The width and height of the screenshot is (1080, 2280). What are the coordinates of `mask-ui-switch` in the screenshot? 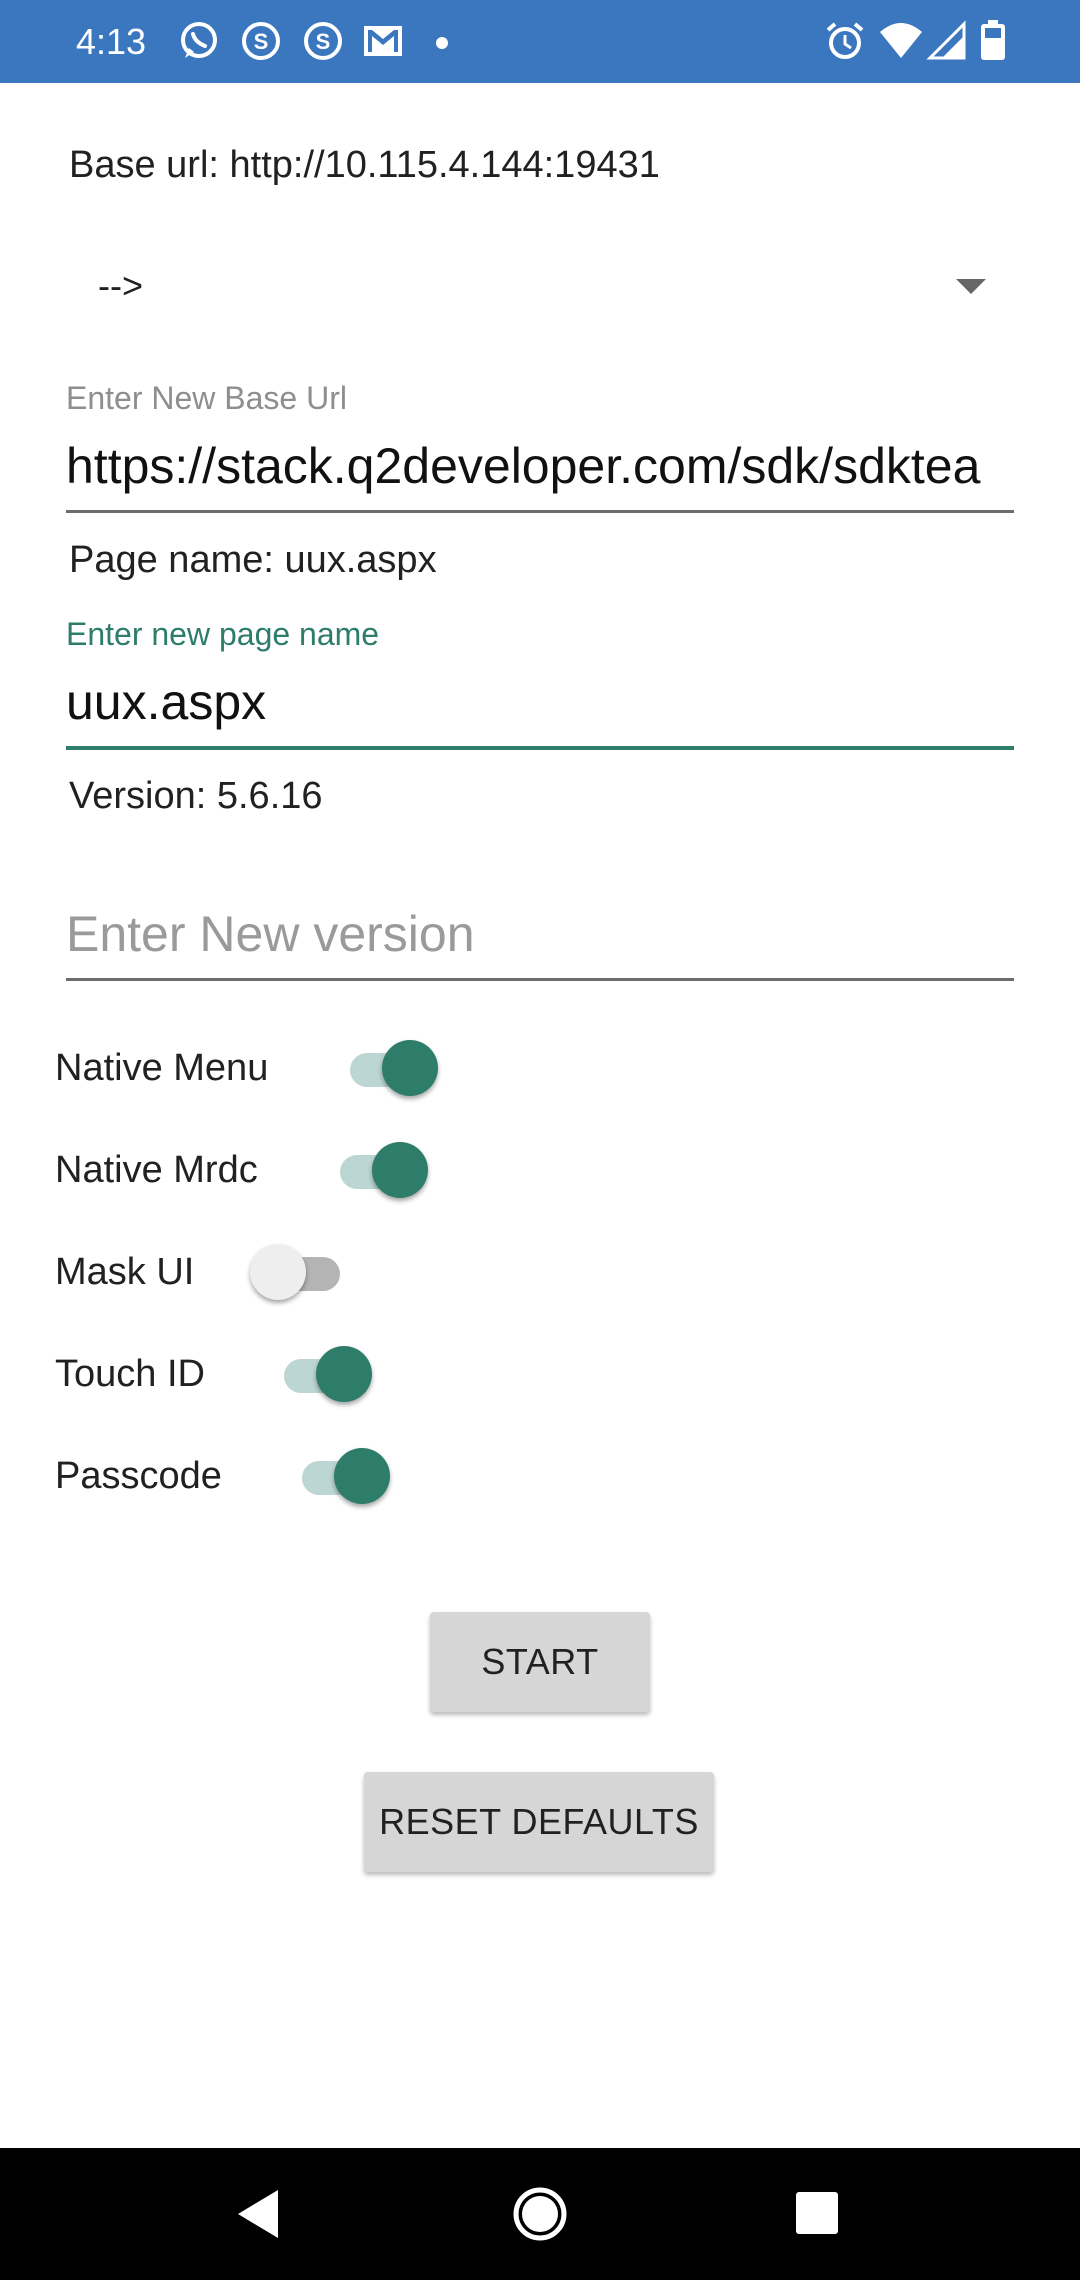 It's located at (297, 1270).